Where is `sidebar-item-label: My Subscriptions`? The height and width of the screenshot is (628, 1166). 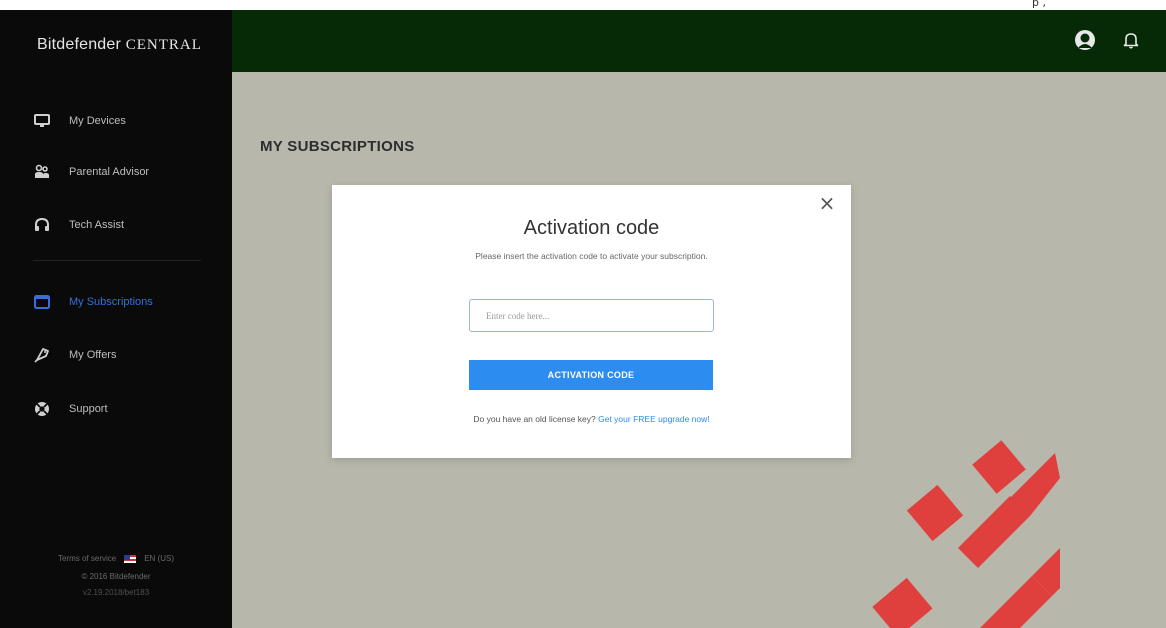
sidebar-item-label: My Subscriptions is located at coordinates (111, 302).